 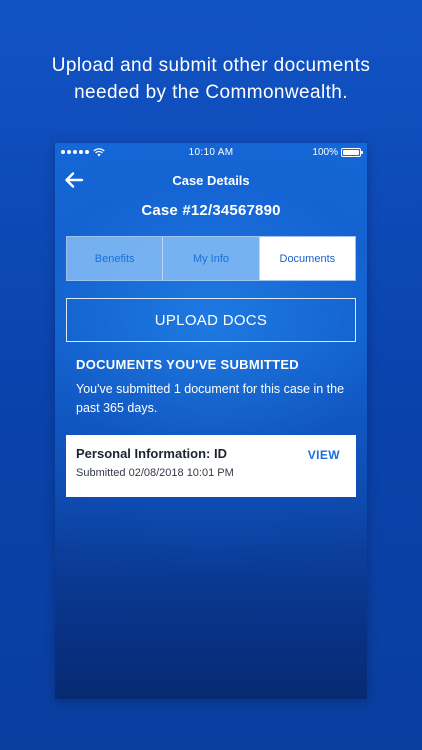 I want to click on document-name: Personal Information: ID, so click(x=151, y=453).